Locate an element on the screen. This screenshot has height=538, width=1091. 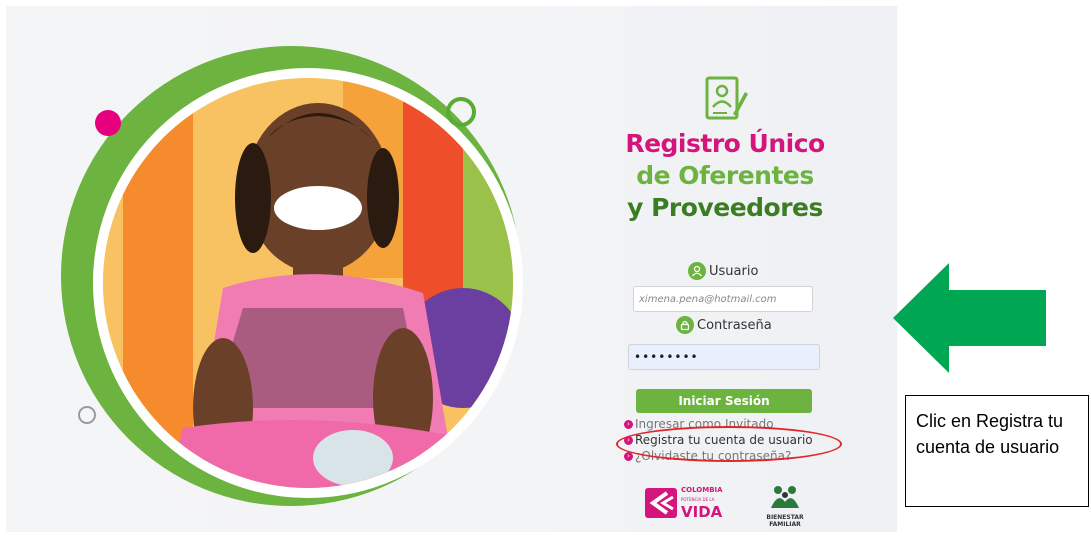
brand-line-1: Registro Único is located at coordinates (725, 143).